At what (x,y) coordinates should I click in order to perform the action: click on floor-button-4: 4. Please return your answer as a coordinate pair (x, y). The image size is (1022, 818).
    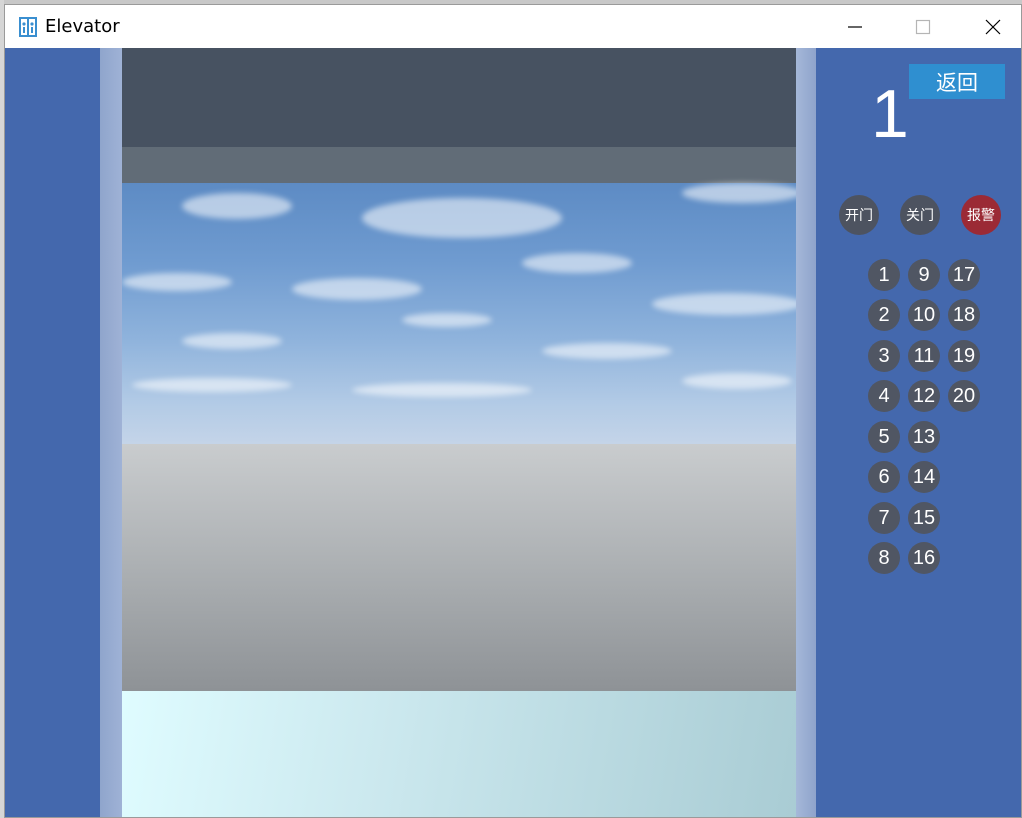
    Looking at the image, I should click on (884, 396).